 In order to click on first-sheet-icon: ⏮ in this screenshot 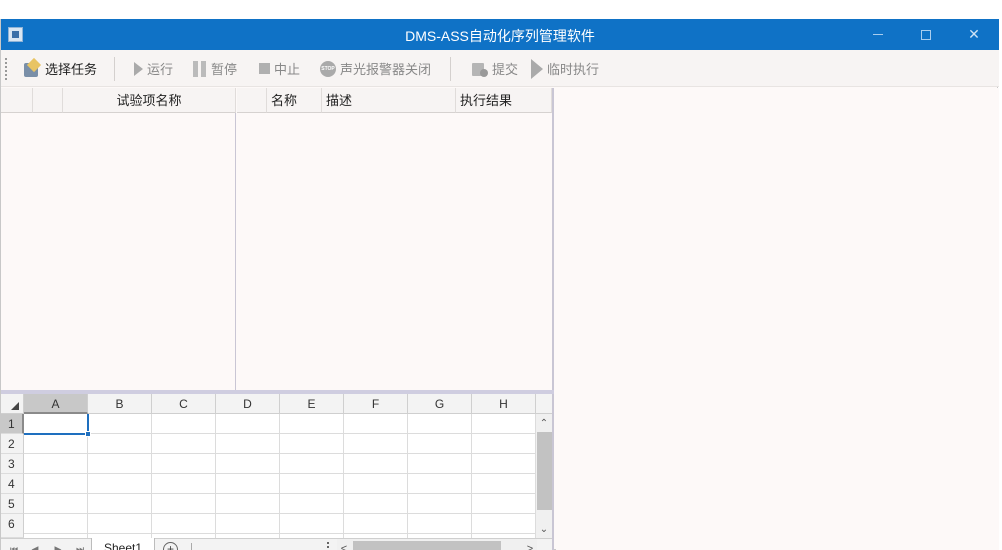, I will do `click(14, 544)`.